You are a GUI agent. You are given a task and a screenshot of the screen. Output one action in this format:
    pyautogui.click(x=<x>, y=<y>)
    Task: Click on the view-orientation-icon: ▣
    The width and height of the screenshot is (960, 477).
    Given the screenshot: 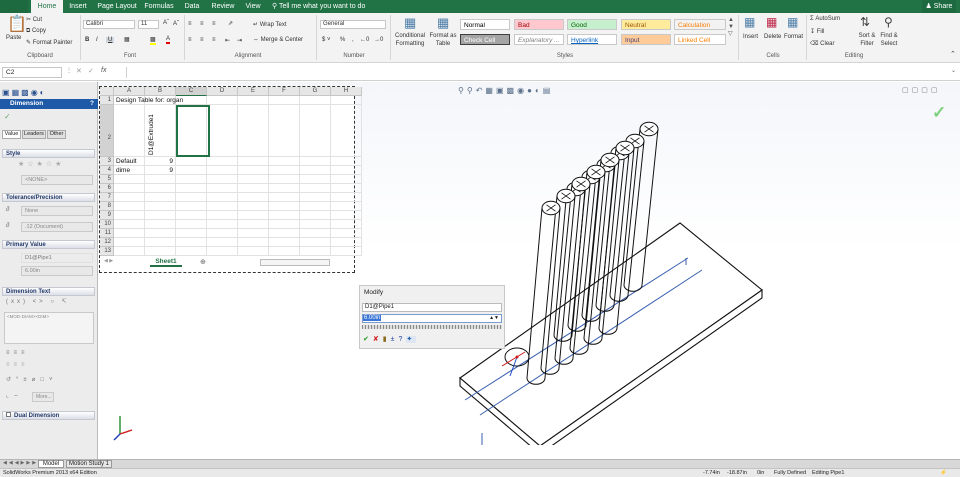 What is the action you would take?
    pyautogui.click(x=501, y=90)
    